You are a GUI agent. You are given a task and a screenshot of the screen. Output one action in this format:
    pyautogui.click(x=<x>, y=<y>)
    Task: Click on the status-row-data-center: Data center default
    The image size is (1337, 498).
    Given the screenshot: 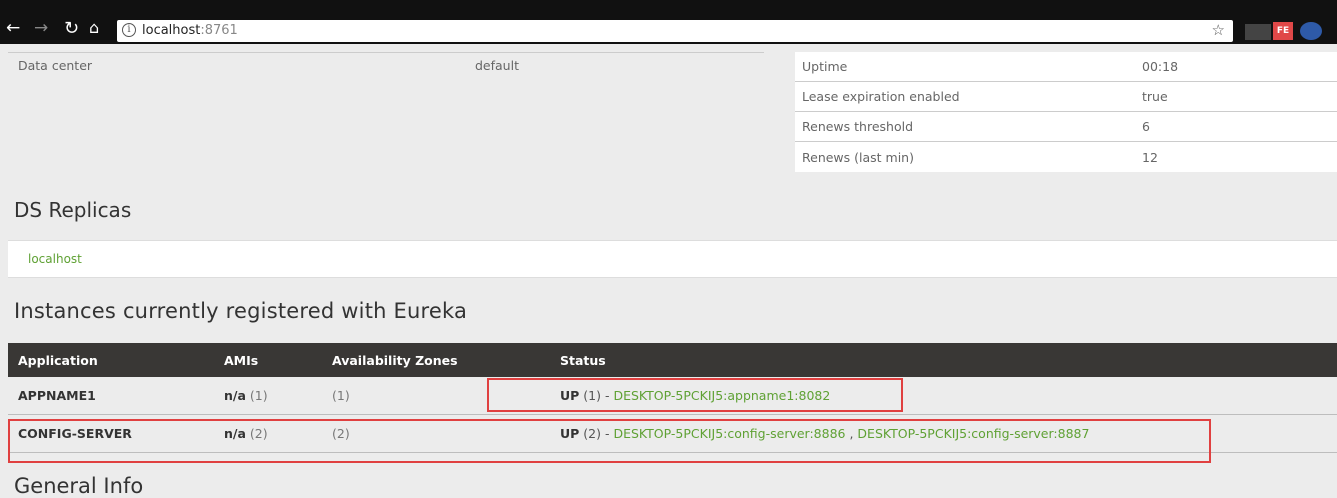 What is the action you would take?
    pyautogui.click(x=386, y=65)
    